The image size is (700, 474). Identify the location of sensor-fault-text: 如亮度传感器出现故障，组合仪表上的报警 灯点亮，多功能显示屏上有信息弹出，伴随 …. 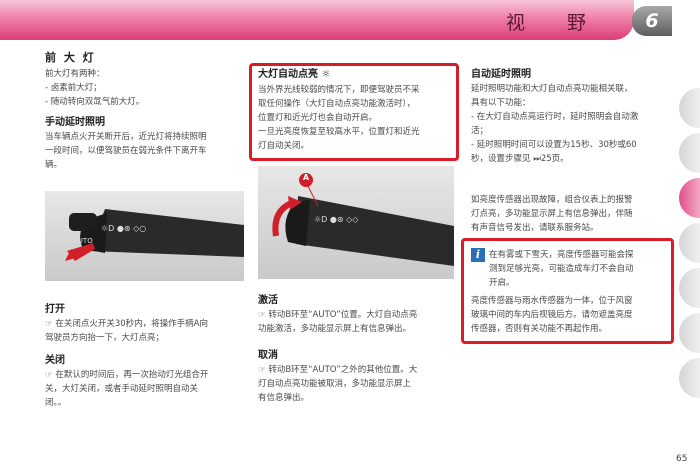
(552, 214).